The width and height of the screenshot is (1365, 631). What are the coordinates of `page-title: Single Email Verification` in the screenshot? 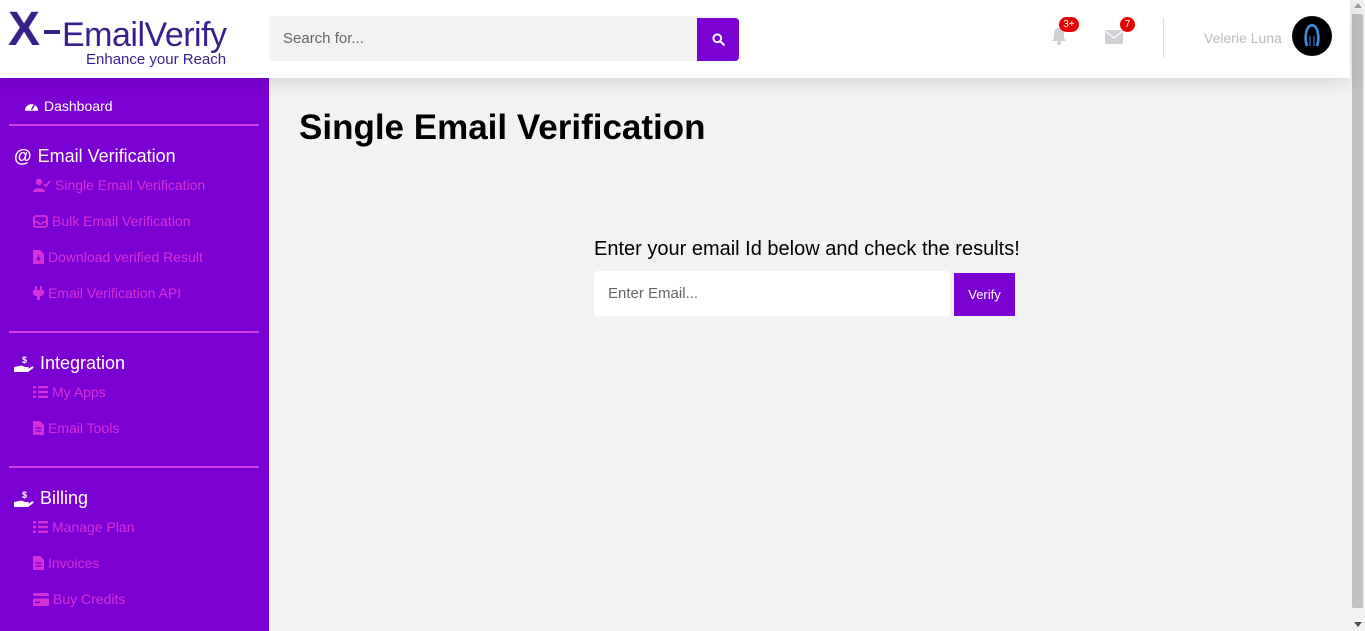 It's located at (502, 127).